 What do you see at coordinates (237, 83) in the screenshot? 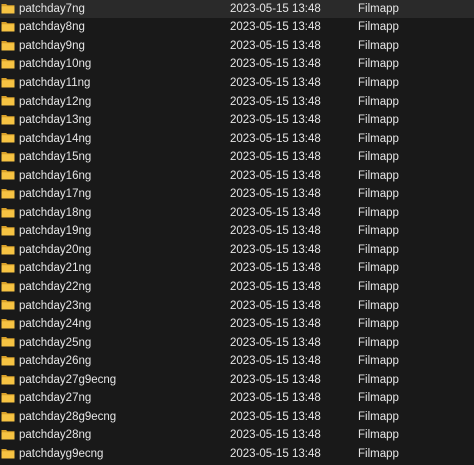
I see `file-row: patchday11ng 2023-05-15 13:48 Filmapp` at bounding box center [237, 83].